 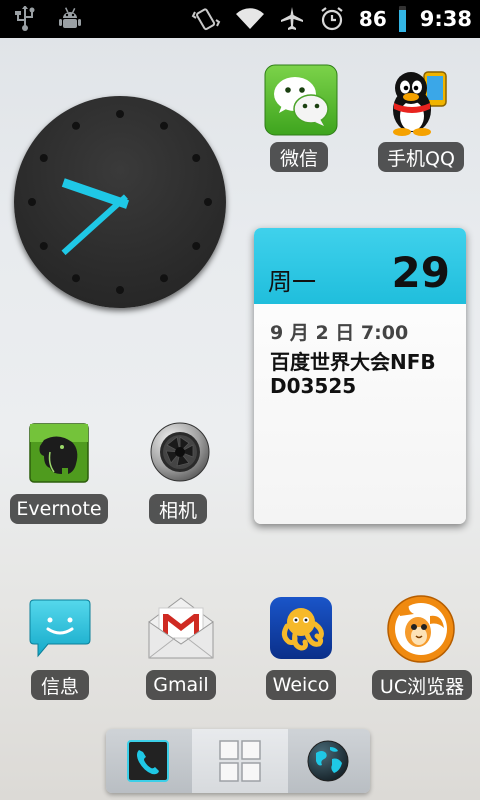 What do you see at coordinates (372, 19) in the screenshot?
I see `battery-percent: 86` at bounding box center [372, 19].